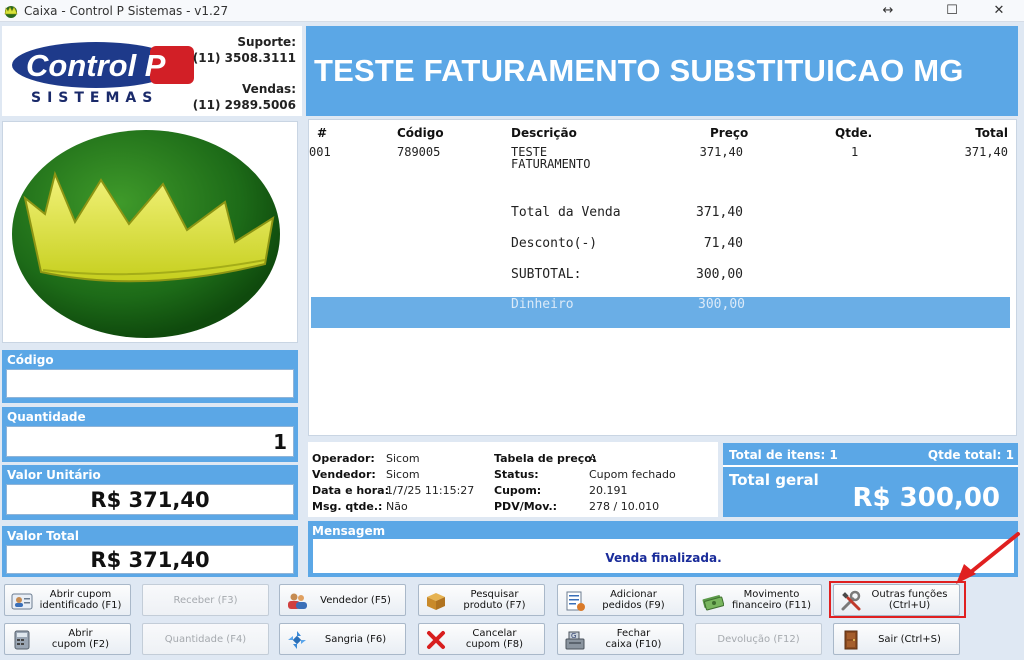 This screenshot has height=660, width=1024. I want to click on door-exit-icon, so click(851, 640).